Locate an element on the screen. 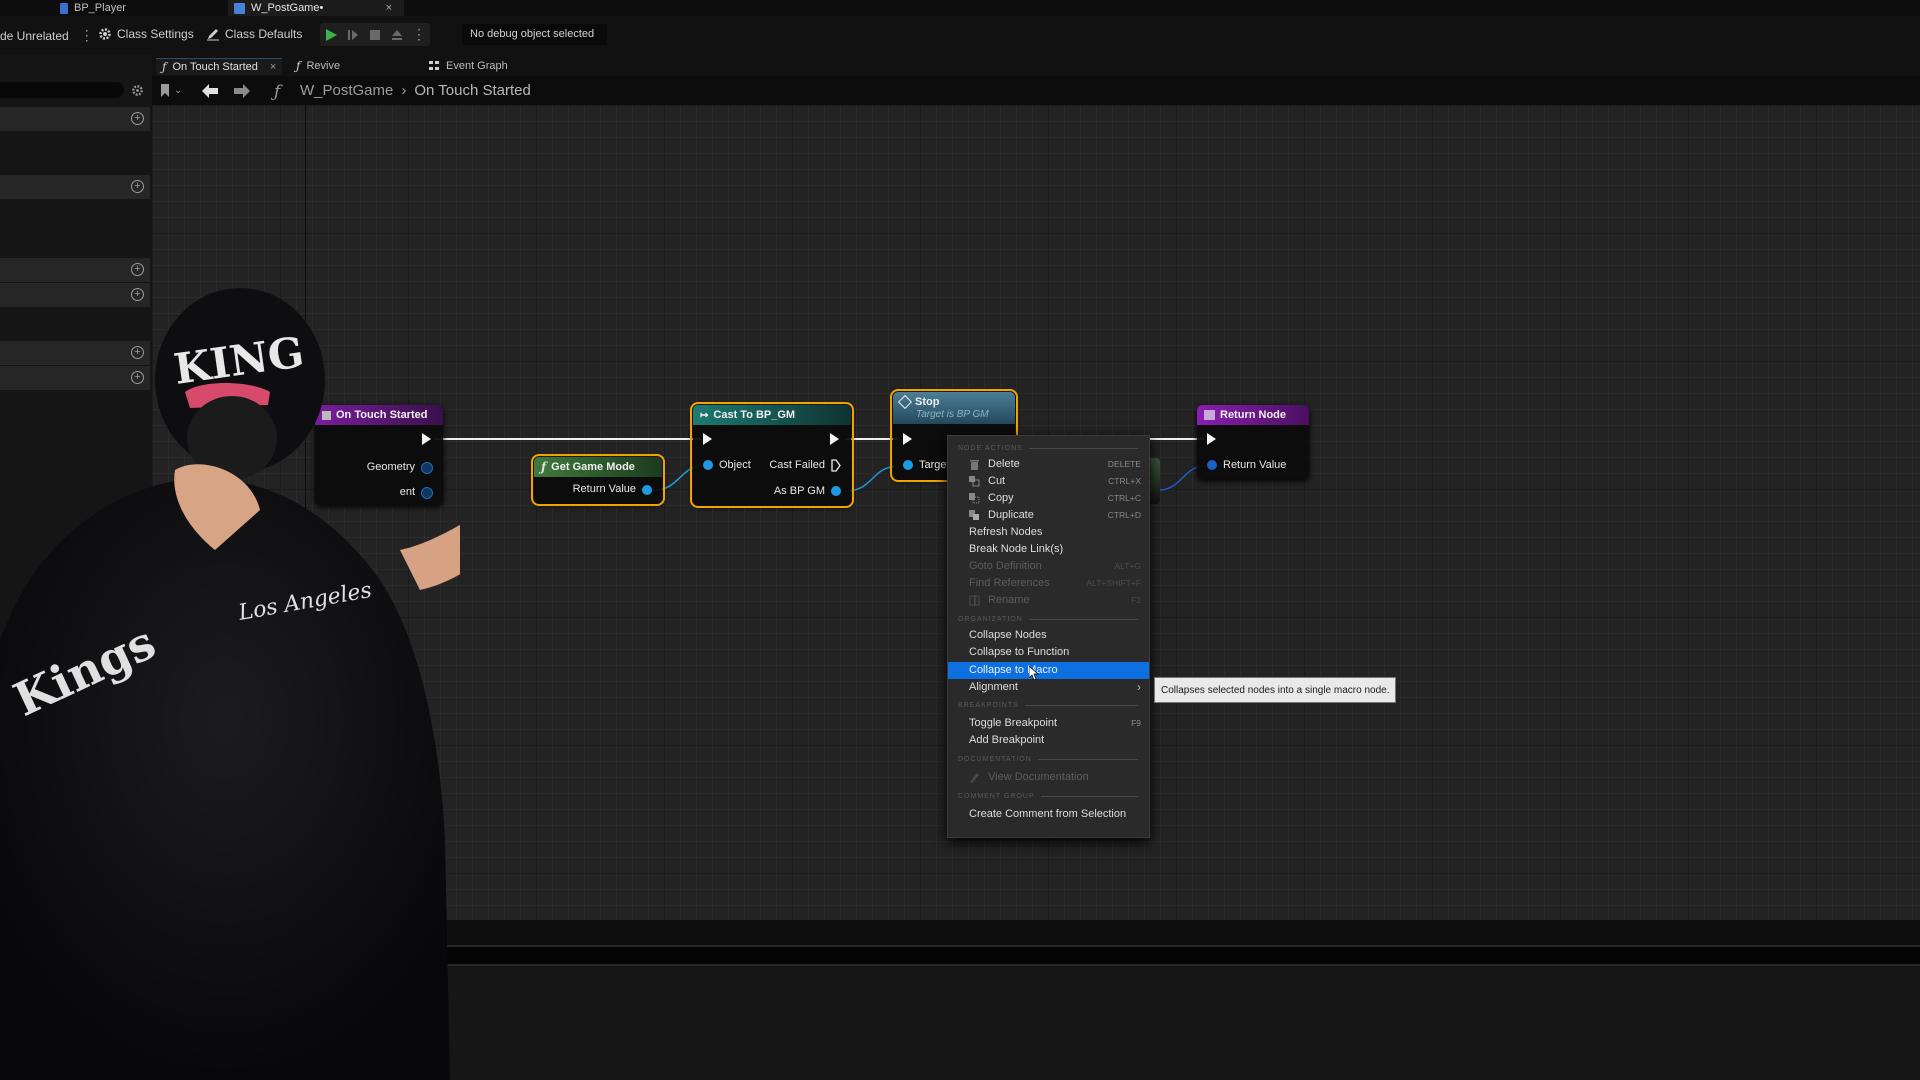  tab-revive: ƒ Revive is located at coordinates (318, 66).